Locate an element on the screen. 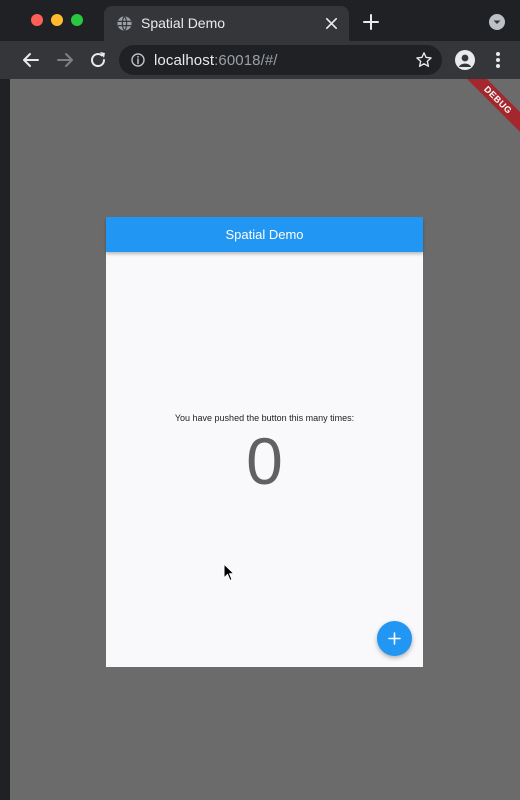 The image size is (520, 800). forward-arrow-icon is located at coordinates (65, 60).